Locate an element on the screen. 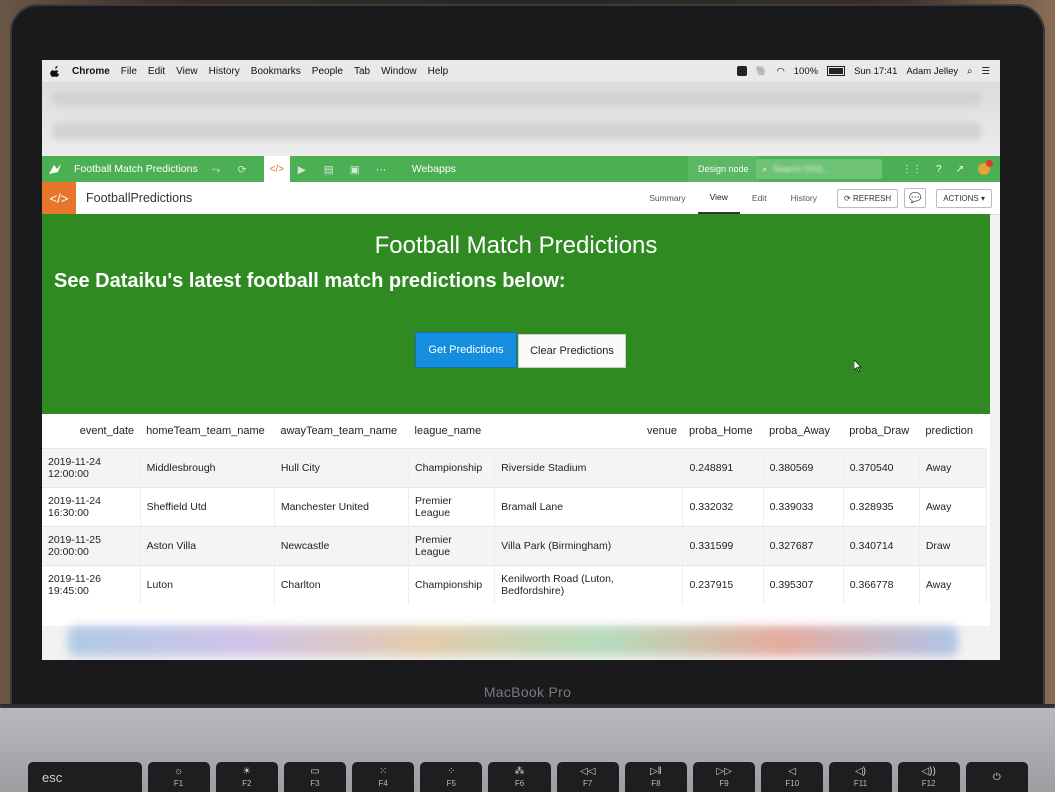  menu-help: Help is located at coordinates (438, 71).